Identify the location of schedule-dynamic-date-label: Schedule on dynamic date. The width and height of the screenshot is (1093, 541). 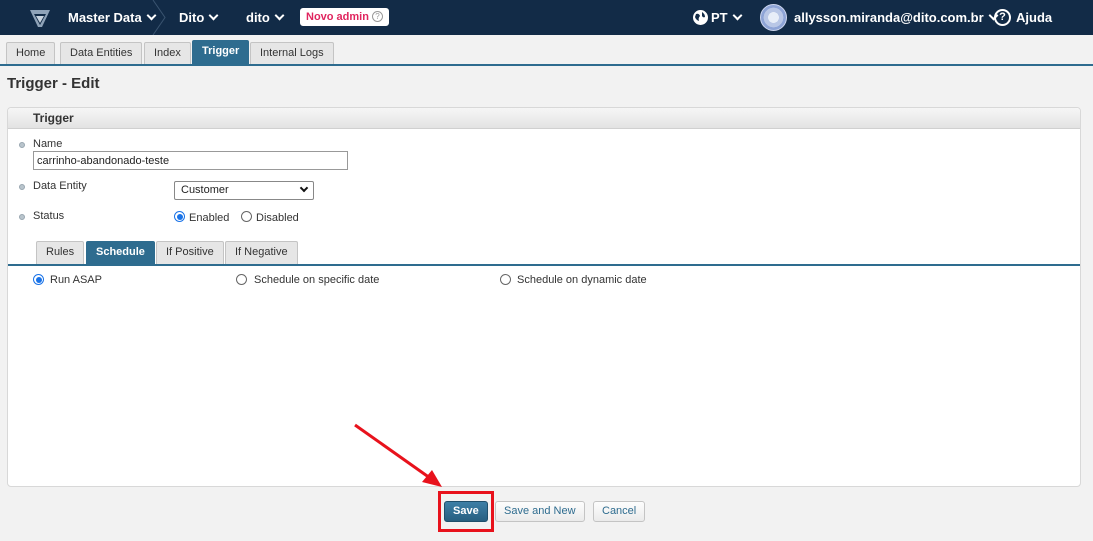
(582, 280).